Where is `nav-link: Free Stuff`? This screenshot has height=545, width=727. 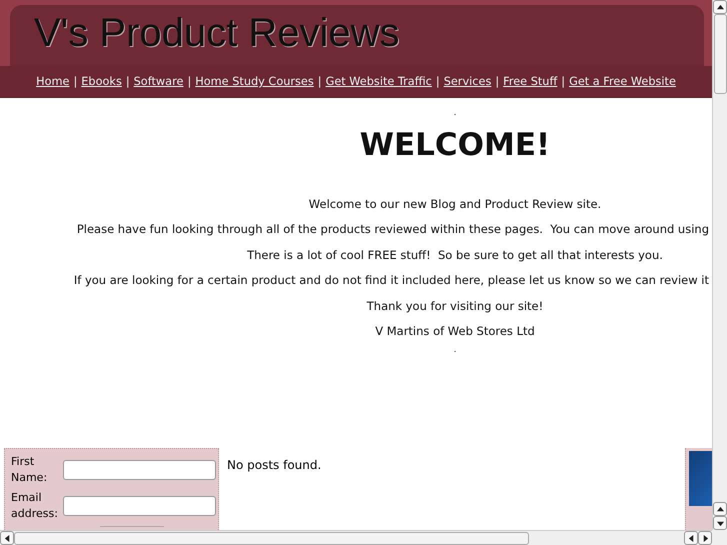
nav-link: Free Stuff is located at coordinates (530, 81).